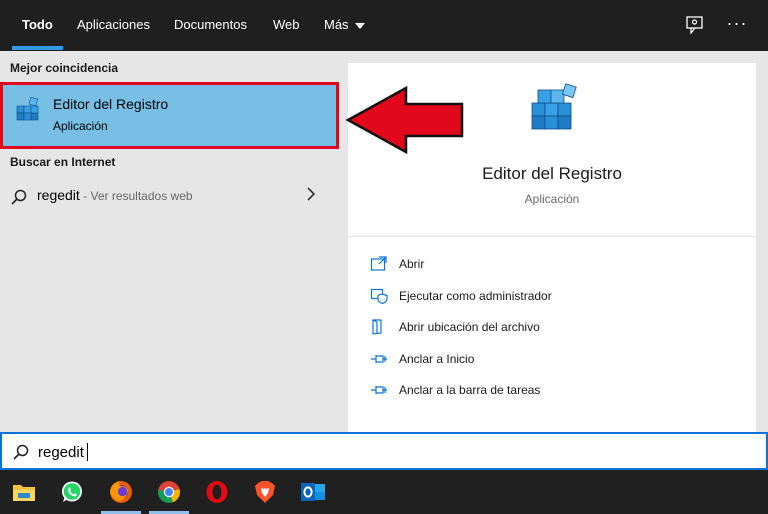 This screenshot has height=514, width=768. What do you see at coordinates (27, 108) in the screenshot?
I see `registry-editor-icon` at bounding box center [27, 108].